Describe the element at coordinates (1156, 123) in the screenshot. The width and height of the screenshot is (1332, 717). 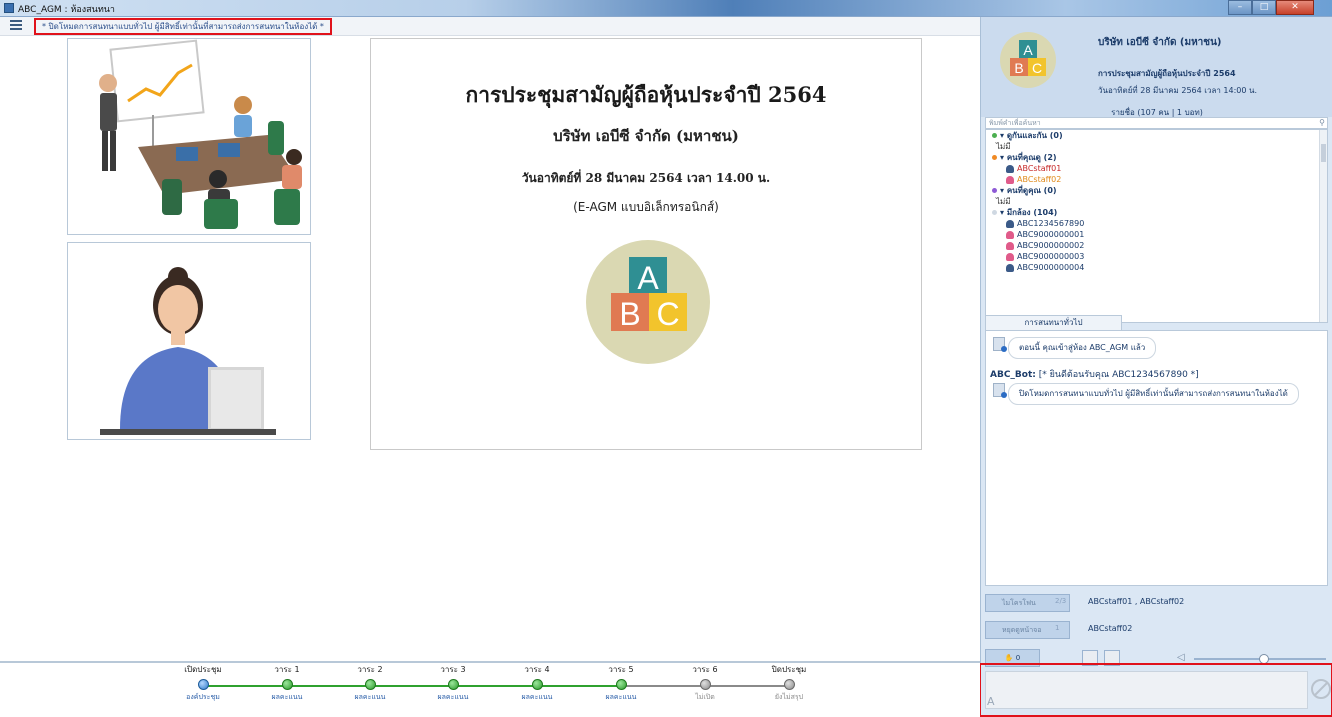
I see `search-input: พิมพ์คำเพื่อค้นหา ⚲` at that location.